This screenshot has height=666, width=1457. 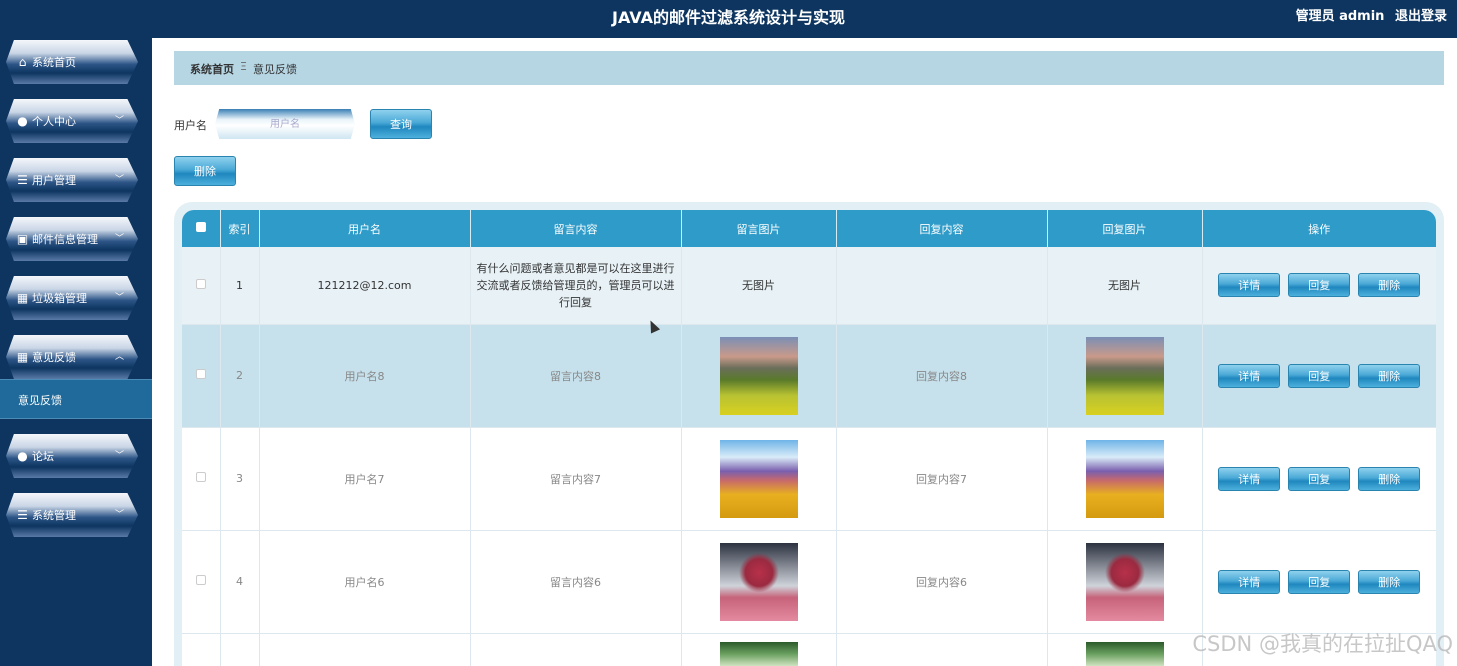 What do you see at coordinates (54, 180) in the screenshot?
I see `sidebar-item-label: 用户管理` at bounding box center [54, 180].